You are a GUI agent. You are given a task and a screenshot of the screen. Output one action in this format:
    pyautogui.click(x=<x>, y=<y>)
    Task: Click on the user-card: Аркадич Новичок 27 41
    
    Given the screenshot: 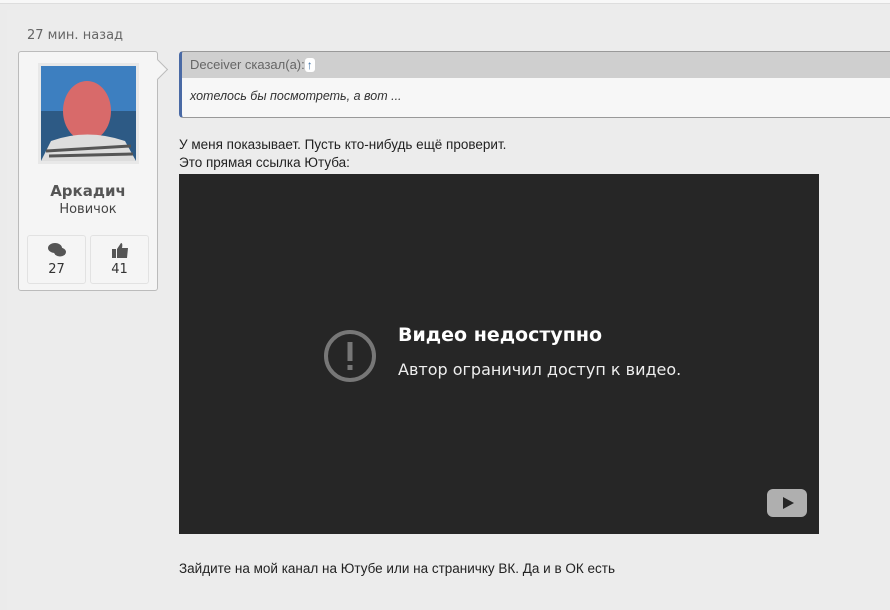 What is the action you would take?
    pyautogui.click(x=88, y=171)
    